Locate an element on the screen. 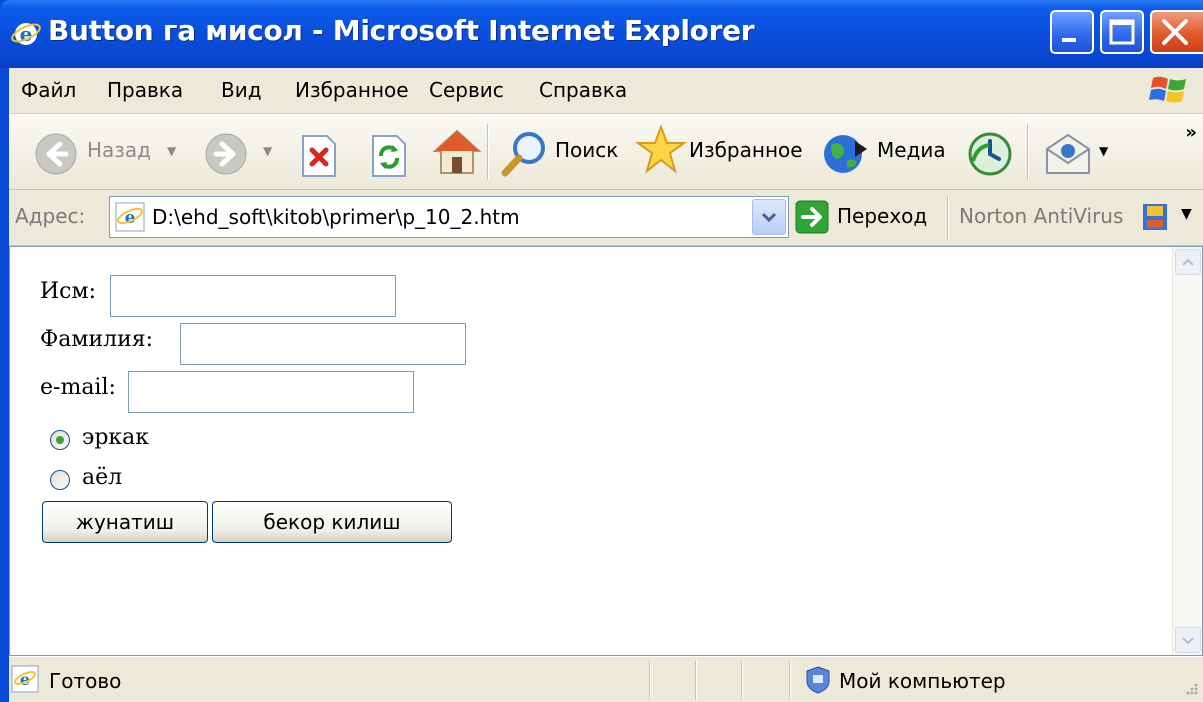 Image resolution: width=1203 pixels, height=702 pixels. menu-tools: Сервис is located at coordinates (466, 90).